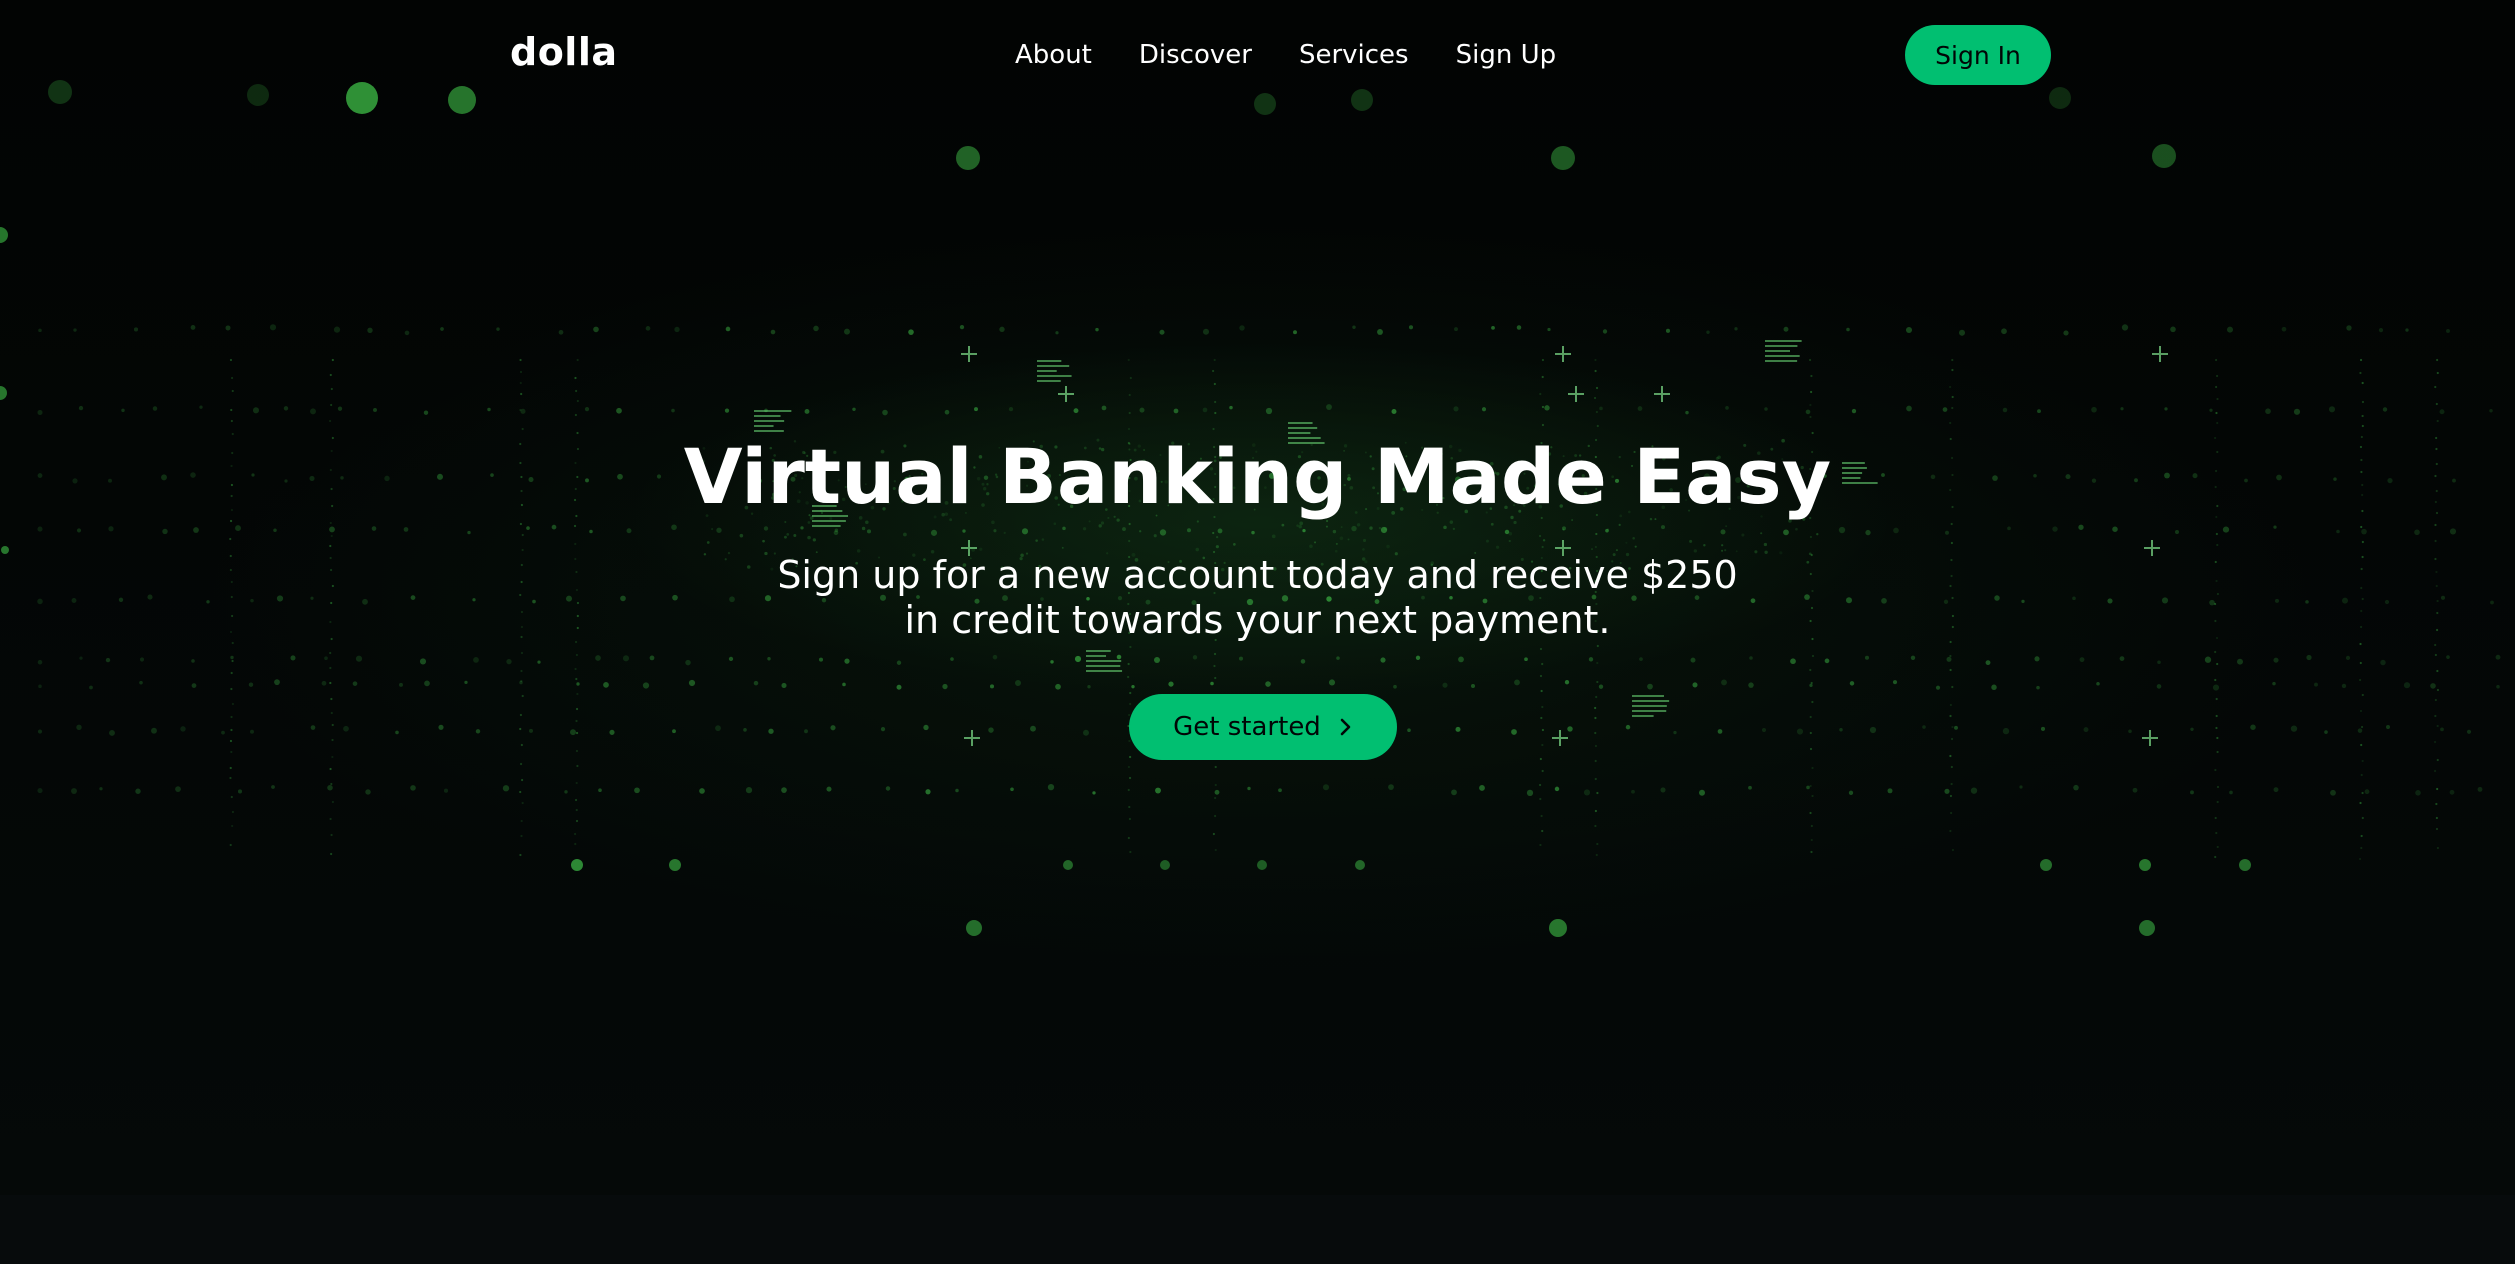 This screenshot has width=2515, height=1264. I want to click on logo: dolla, so click(564, 52).